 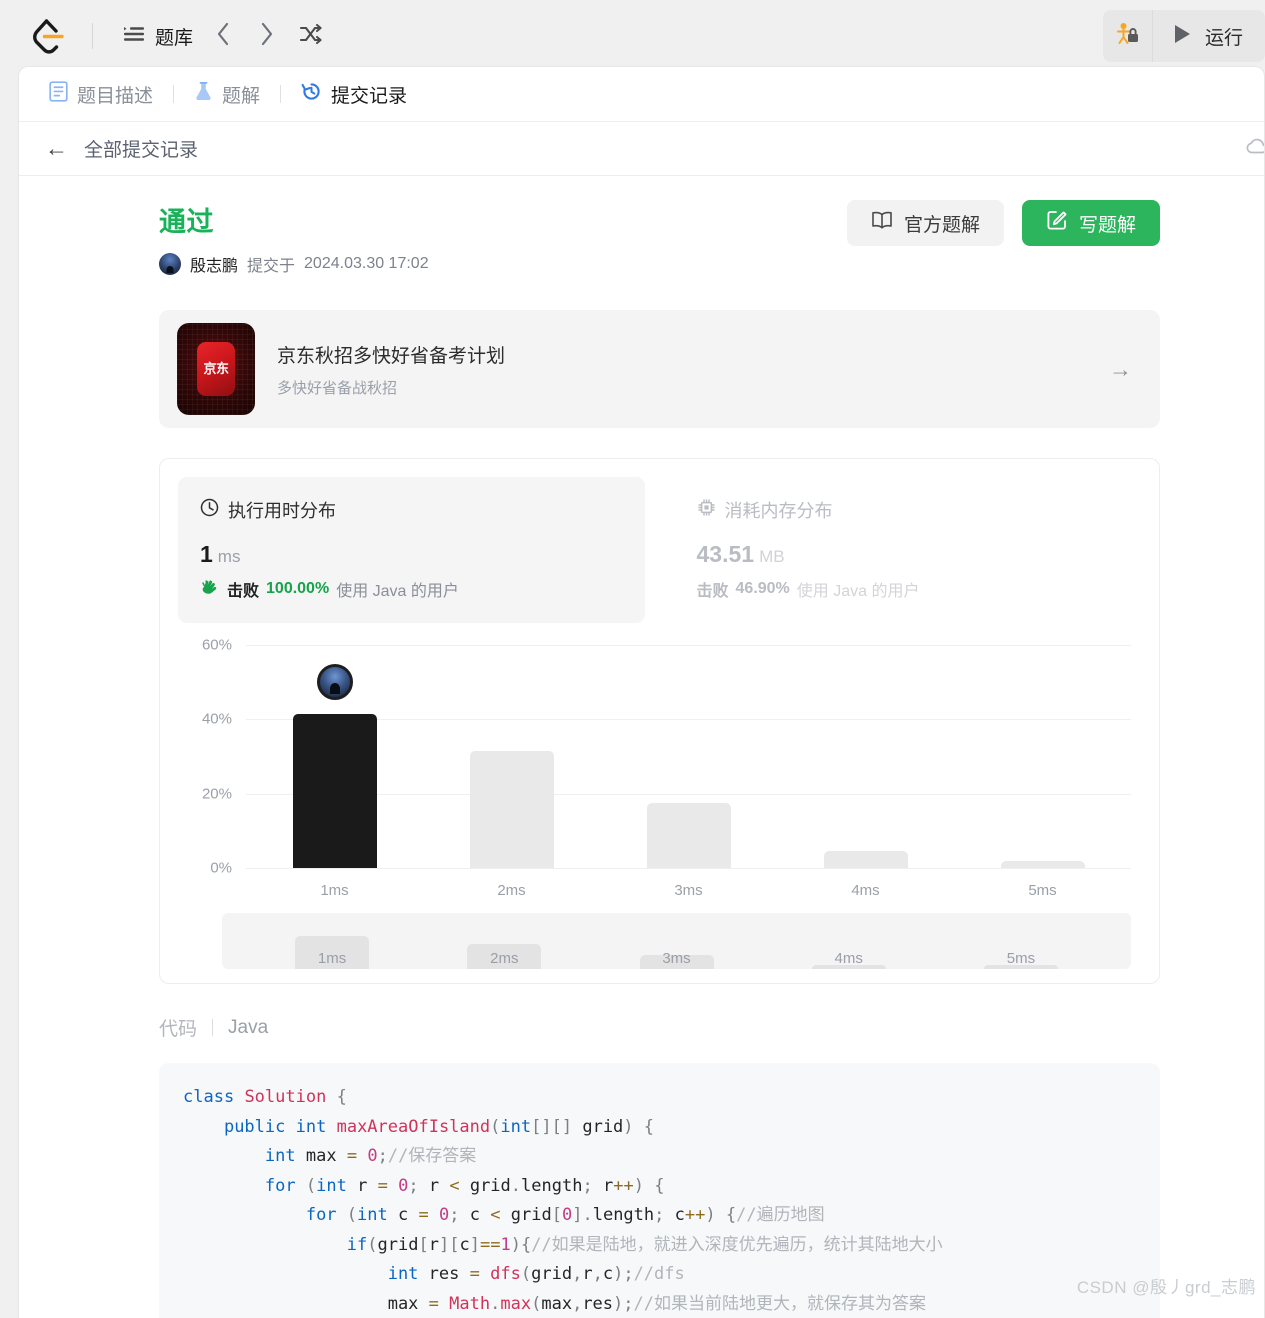 What do you see at coordinates (311, 94) in the screenshot?
I see `history-icon` at bounding box center [311, 94].